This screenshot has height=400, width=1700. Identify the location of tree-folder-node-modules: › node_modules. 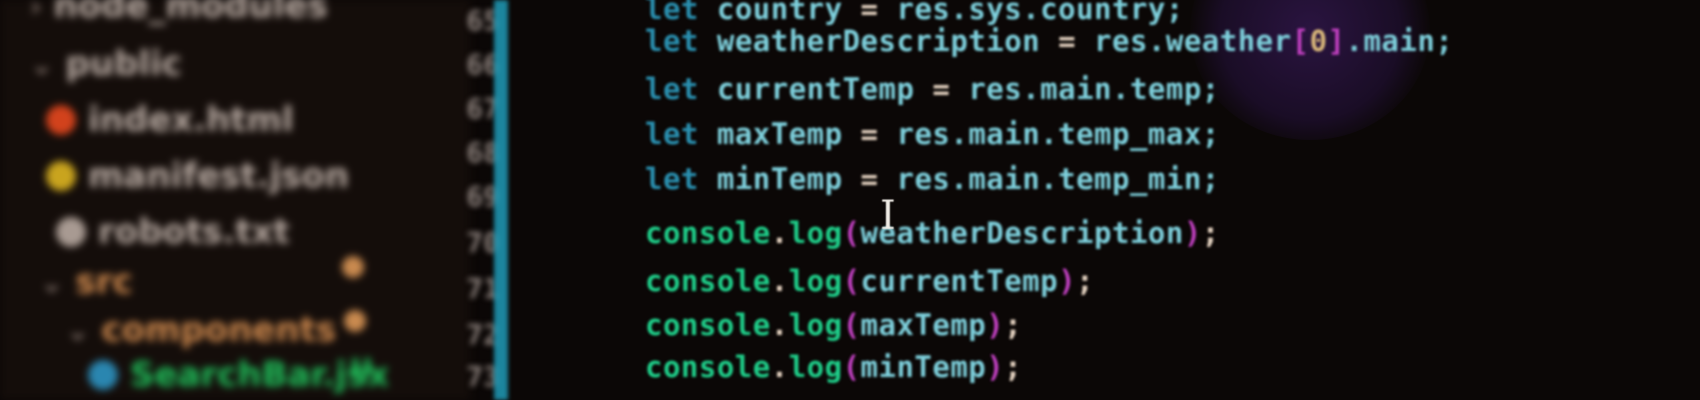
(179, 13).